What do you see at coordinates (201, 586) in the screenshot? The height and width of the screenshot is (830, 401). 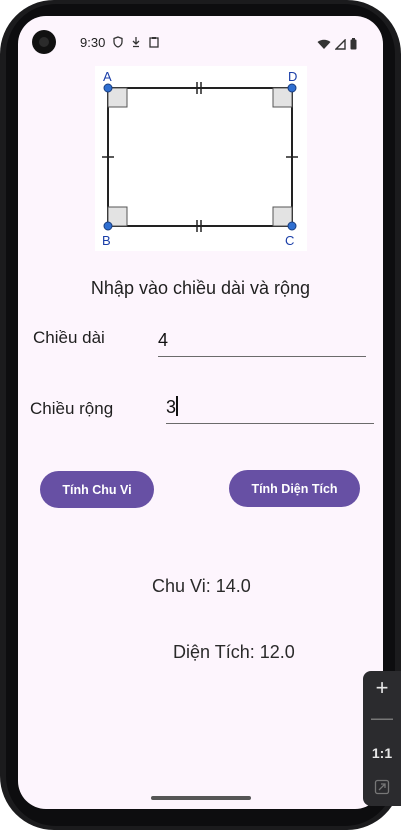 I see `perimeter-result: Chu Vi: 14.0` at bounding box center [201, 586].